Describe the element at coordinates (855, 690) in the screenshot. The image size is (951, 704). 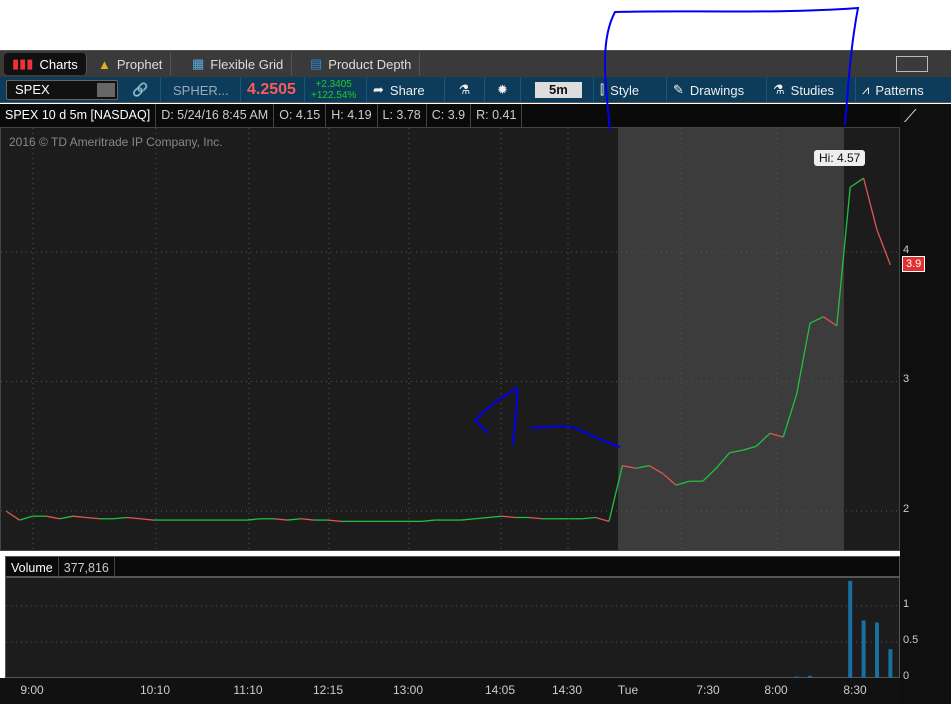
I see `time-label: 8:30` at that location.